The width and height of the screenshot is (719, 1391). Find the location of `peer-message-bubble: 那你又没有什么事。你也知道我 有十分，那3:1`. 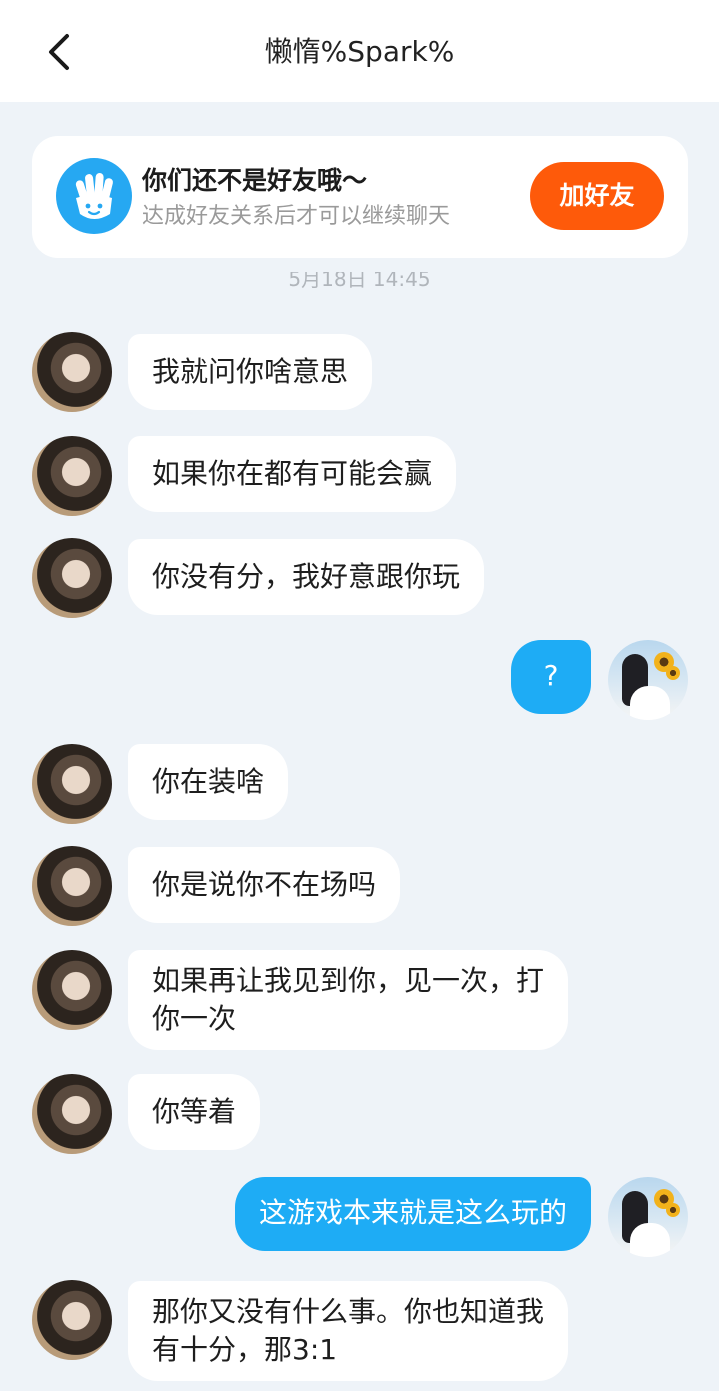

peer-message-bubble: 那你又没有什么事。你也知道我 有十分，那3:1 is located at coordinates (348, 1331).